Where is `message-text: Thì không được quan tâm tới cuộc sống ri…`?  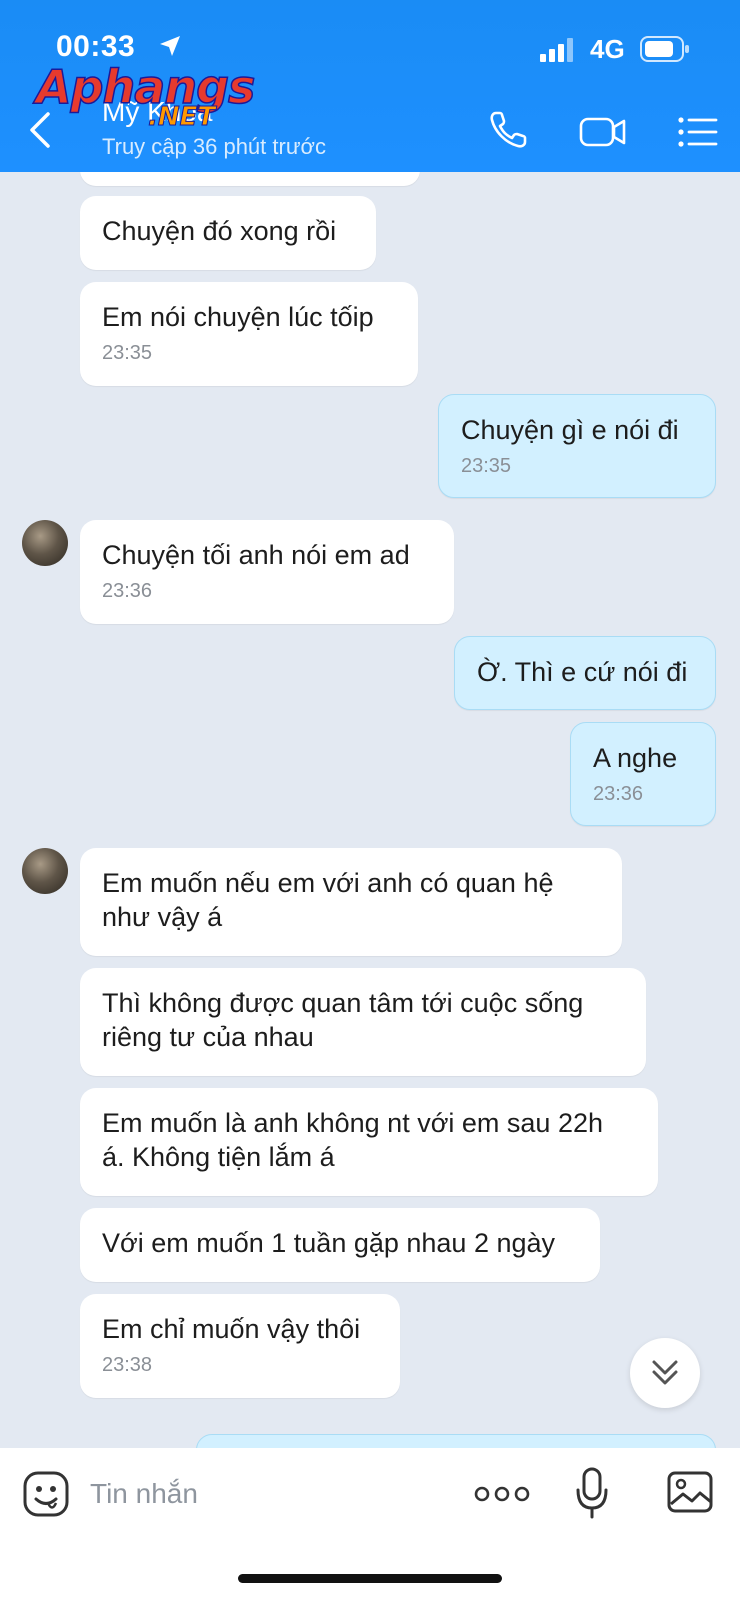 message-text: Thì không được quan tâm tới cuộc sống ri… is located at coordinates (343, 1020).